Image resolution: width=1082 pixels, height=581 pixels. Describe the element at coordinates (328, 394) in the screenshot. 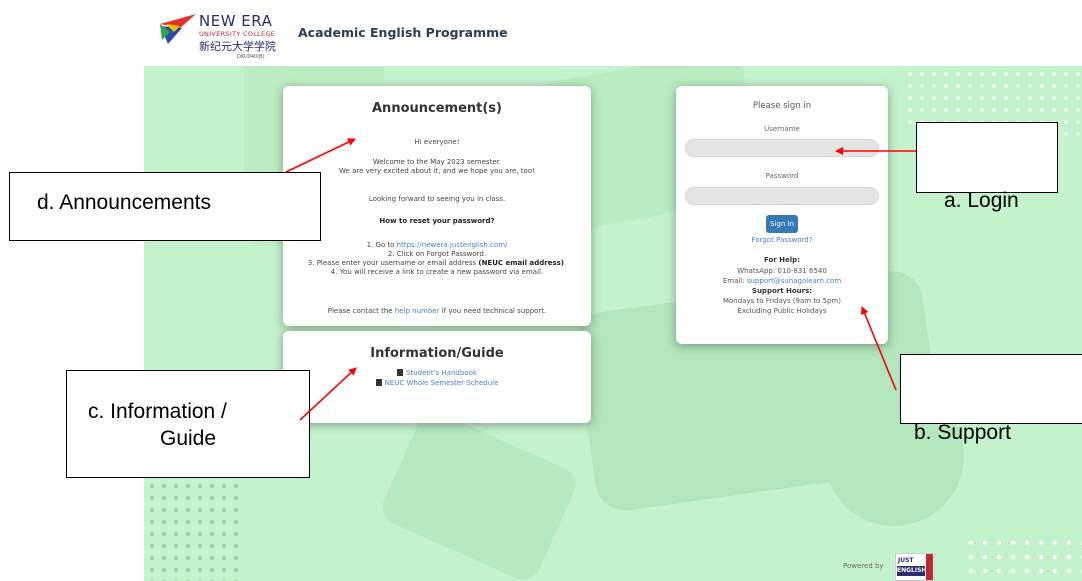

I see `arrow-to-information` at that location.